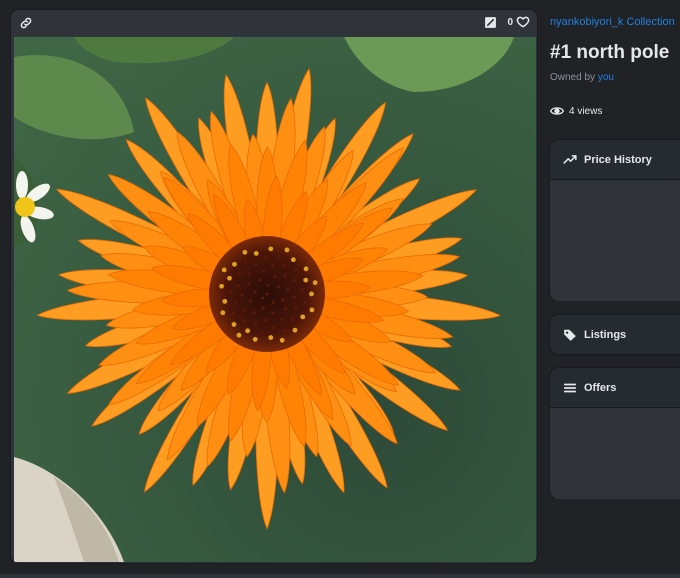 The height and width of the screenshot is (578, 680). Describe the element at coordinates (570, 387) in the screenshot. I see `list-icon` at that location.